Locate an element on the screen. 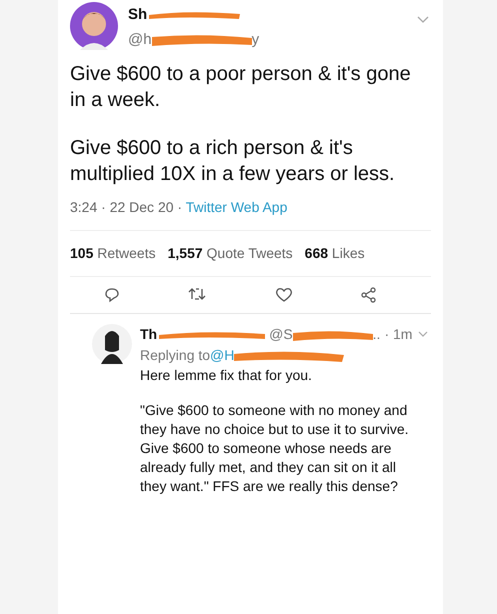  replying-to-label: Replying to is located at coordinates (175, 355).